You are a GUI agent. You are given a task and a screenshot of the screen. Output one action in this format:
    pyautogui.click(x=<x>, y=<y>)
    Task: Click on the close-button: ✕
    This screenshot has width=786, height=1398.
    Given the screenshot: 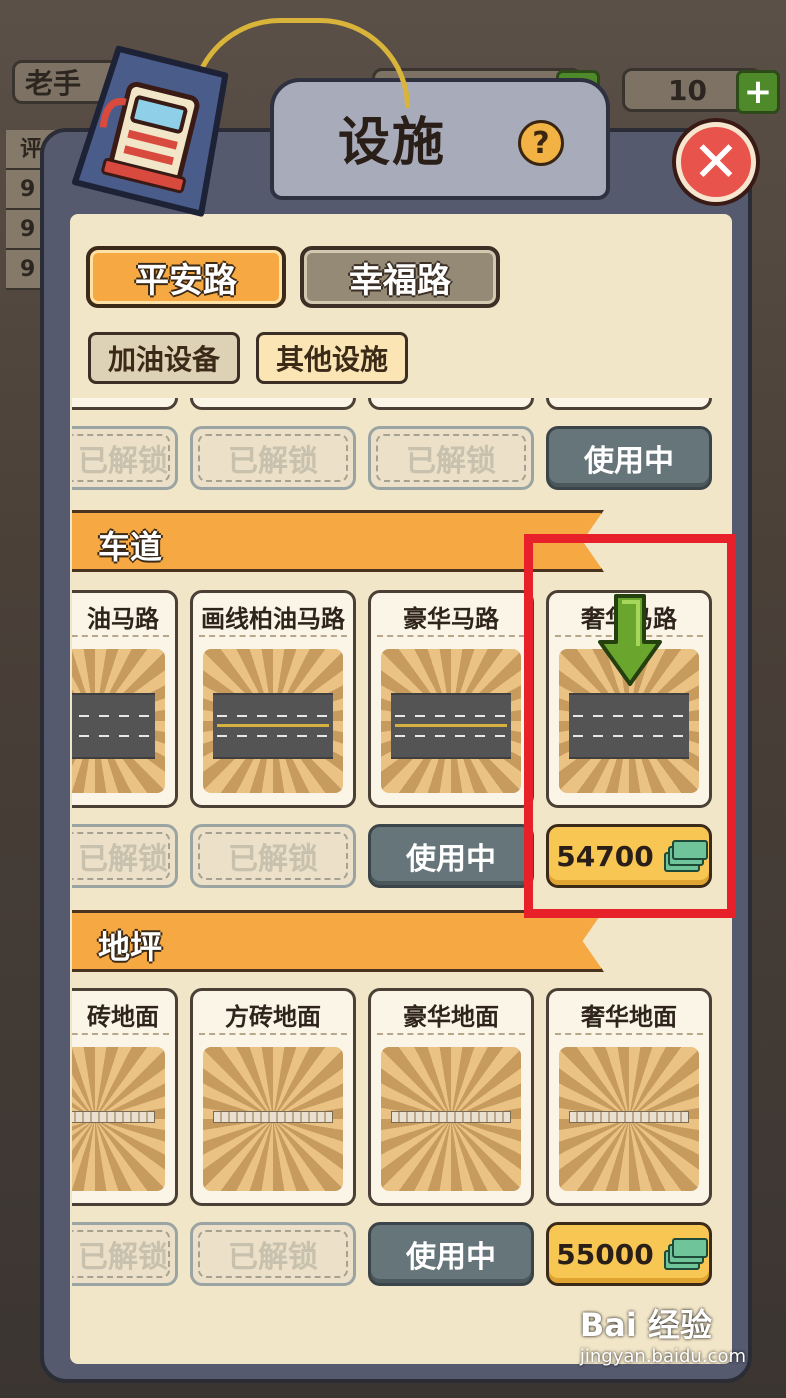 What is the action you would take?
    pyautogui.click(x=716, y=162)
    